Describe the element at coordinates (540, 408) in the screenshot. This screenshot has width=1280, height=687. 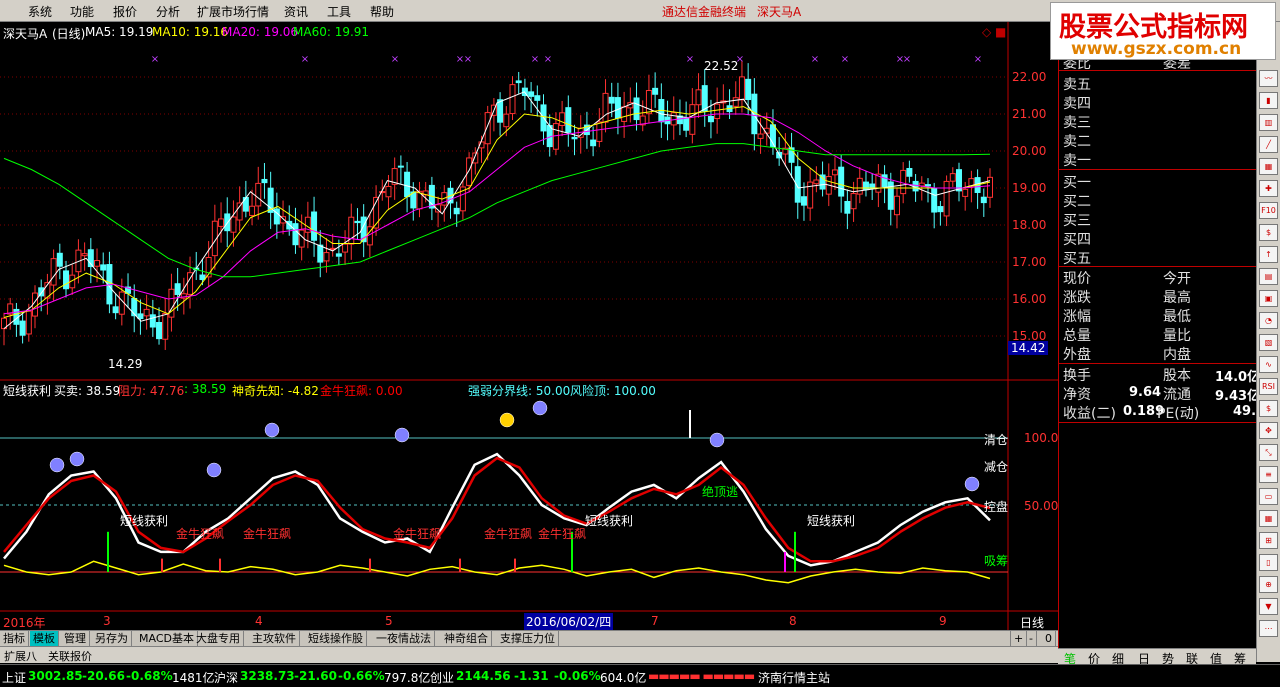
I see `face-icon` at that location.